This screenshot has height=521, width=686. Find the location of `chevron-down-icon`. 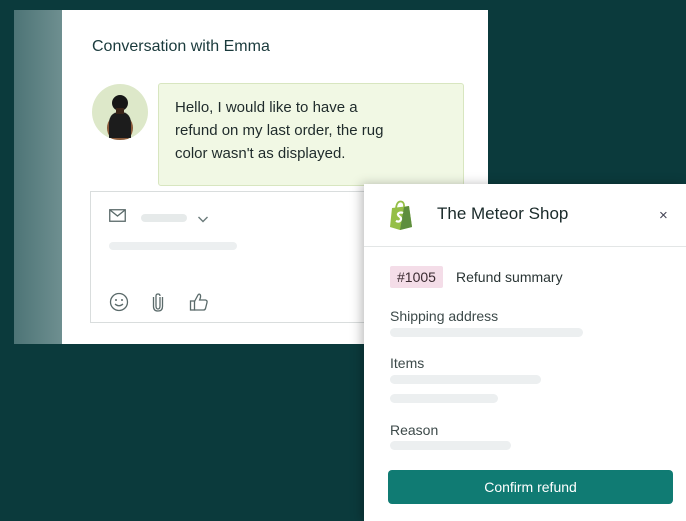

chevron-down-icon is located at coordinates (203, 220).